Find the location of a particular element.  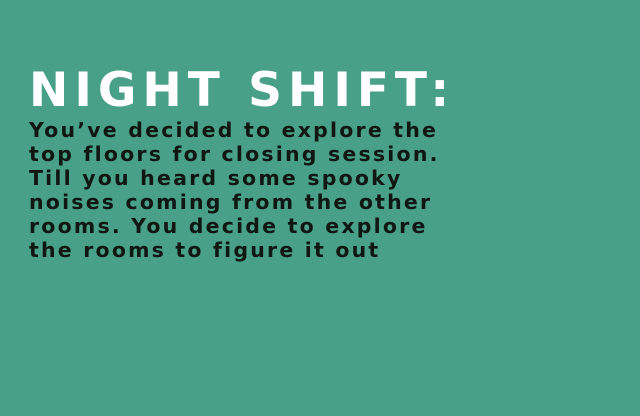

story-line: Till you heard some spooky is located at coordinates (216, 178).